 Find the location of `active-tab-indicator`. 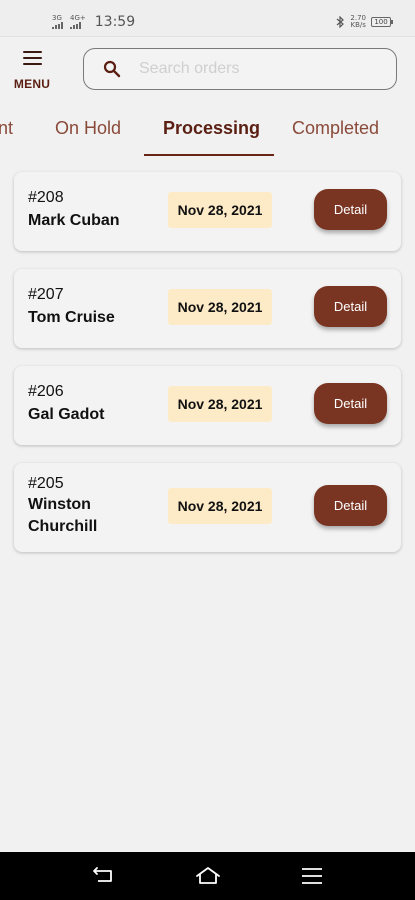

active-tab-indicator is located at coordinates (209, 155).